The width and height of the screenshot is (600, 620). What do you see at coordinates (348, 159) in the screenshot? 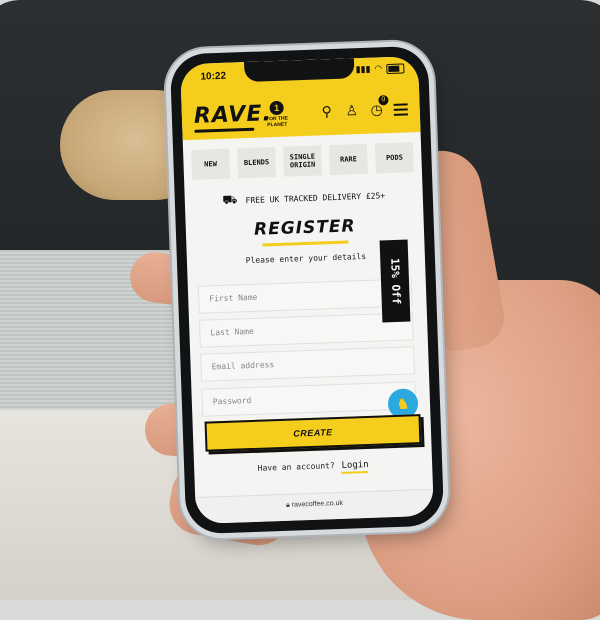
I see `category-rare: RARE` at bounding box center [348, 159].